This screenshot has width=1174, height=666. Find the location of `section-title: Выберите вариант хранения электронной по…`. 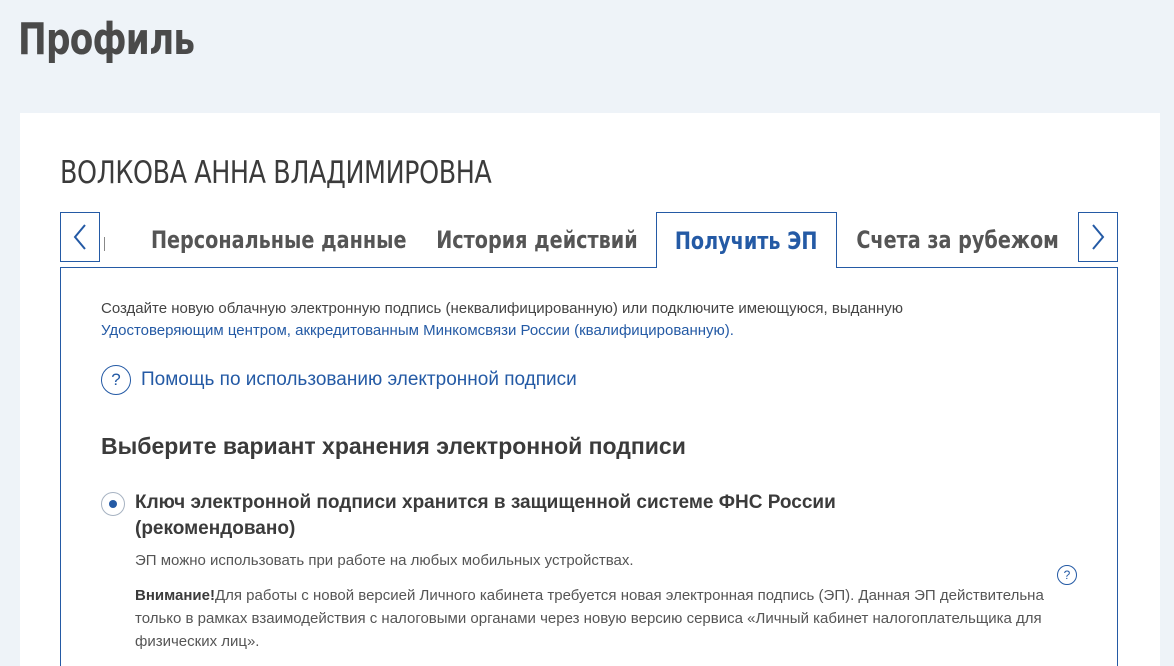

section-title: Выберите вариант хранения электронной по… is located at coordinates (393, 446).